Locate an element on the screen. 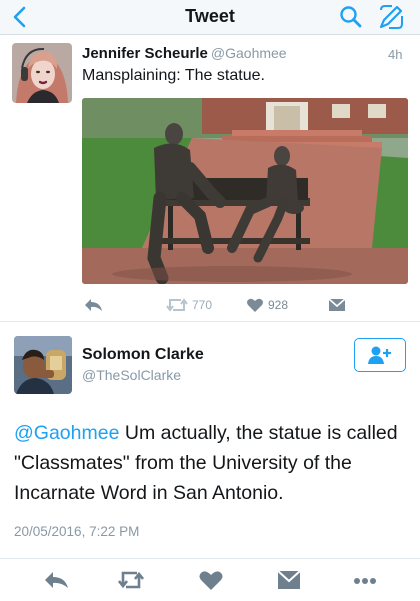 The image size is (420, 601). tweet-actions is located at coordinates (210, 579).